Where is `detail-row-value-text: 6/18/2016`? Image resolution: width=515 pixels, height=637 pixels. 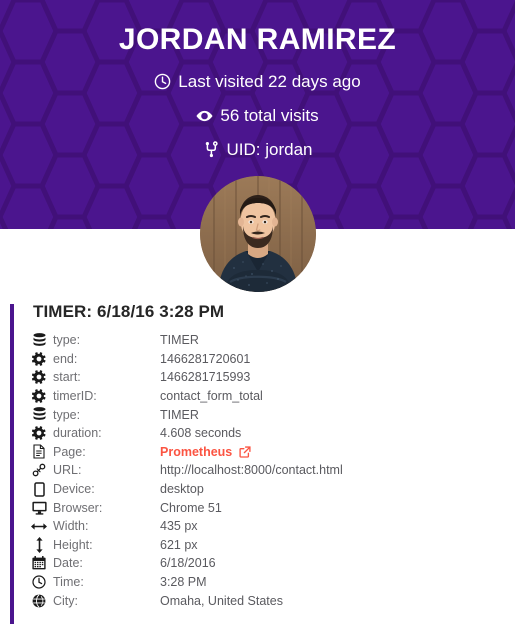
detail-row-value-text: 6/18/2016 is located at coordinates (188, 563).